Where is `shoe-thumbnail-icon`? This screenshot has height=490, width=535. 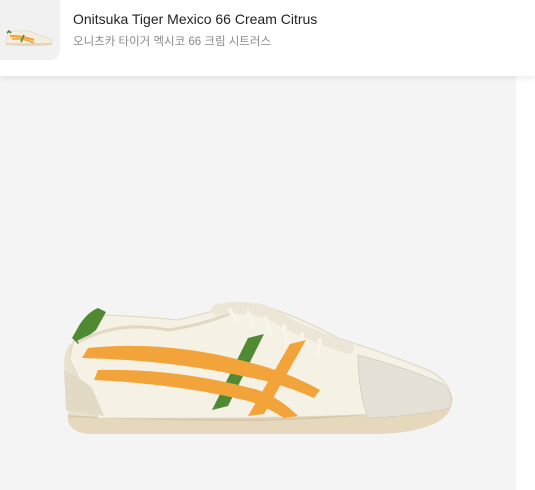 shoe-thumbnail-icon is located at coordinates (30, 30).